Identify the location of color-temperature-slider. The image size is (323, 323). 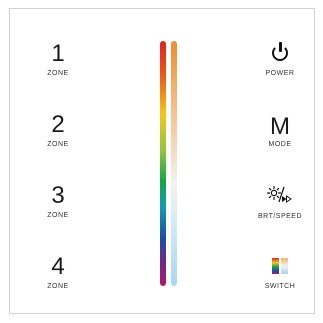
(174, 163).